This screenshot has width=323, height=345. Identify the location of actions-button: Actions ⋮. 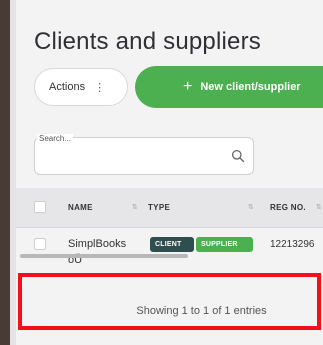
(81, 87).